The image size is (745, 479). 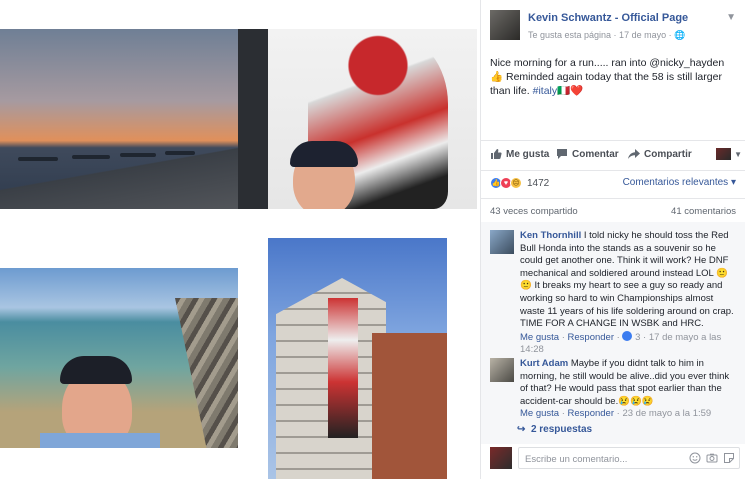 I want to click on user-avatar, so click(x=724, y=154).